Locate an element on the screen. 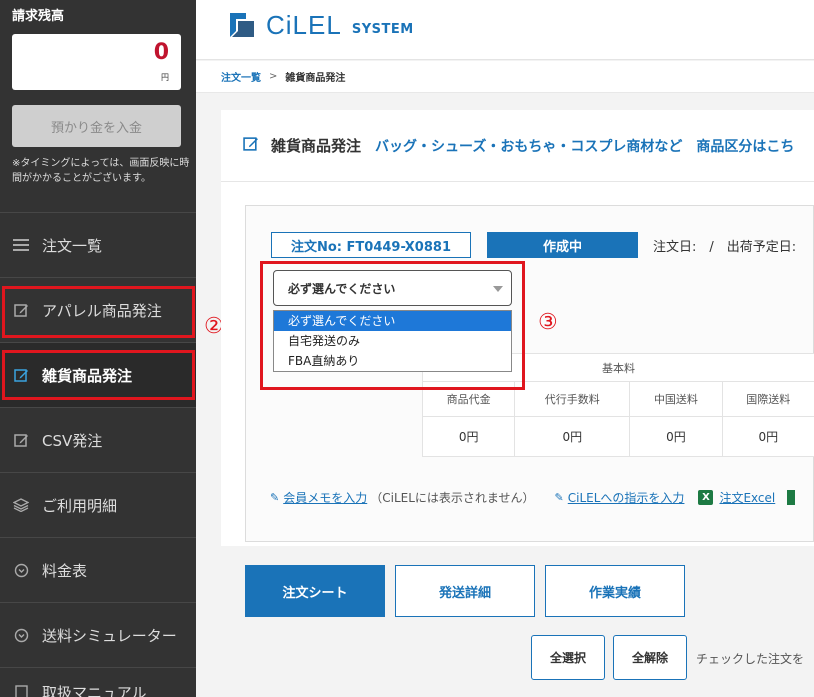  sidebar-item-label: 取扱マニュアル is located at coordinates (94, 690).